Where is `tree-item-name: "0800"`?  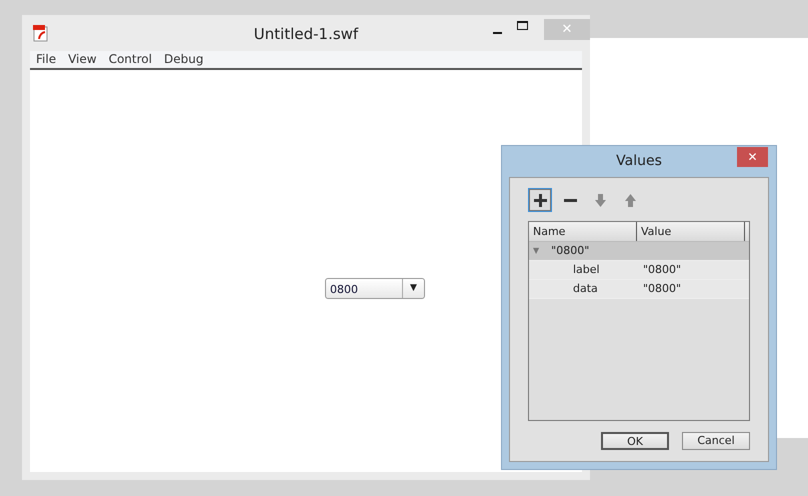
tree-item-name: "0800" is located at coordinates (570, 250).